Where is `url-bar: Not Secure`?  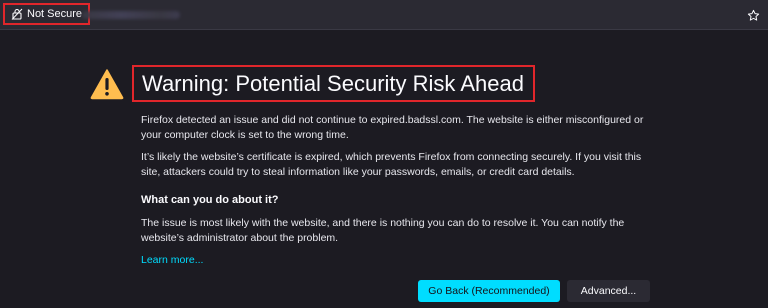 url-bar: Not Secure is located at coordinates (384, 15).